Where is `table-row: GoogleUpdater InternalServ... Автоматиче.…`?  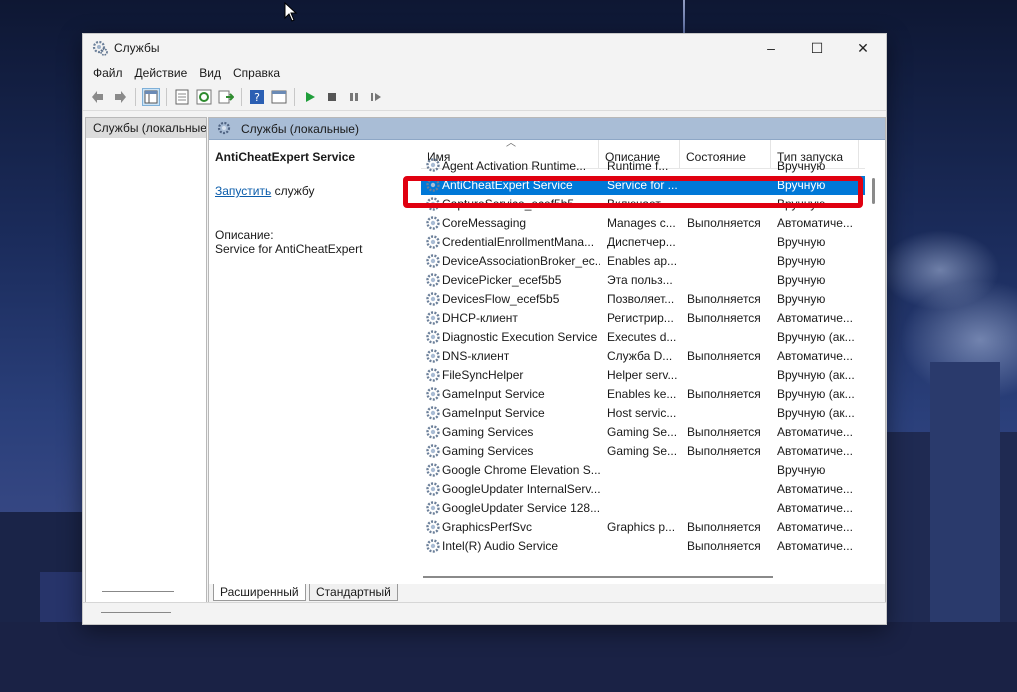
table-row: GoogleUpdater InternalServ... Автоматиче.… is located at coordinates (643, 489).